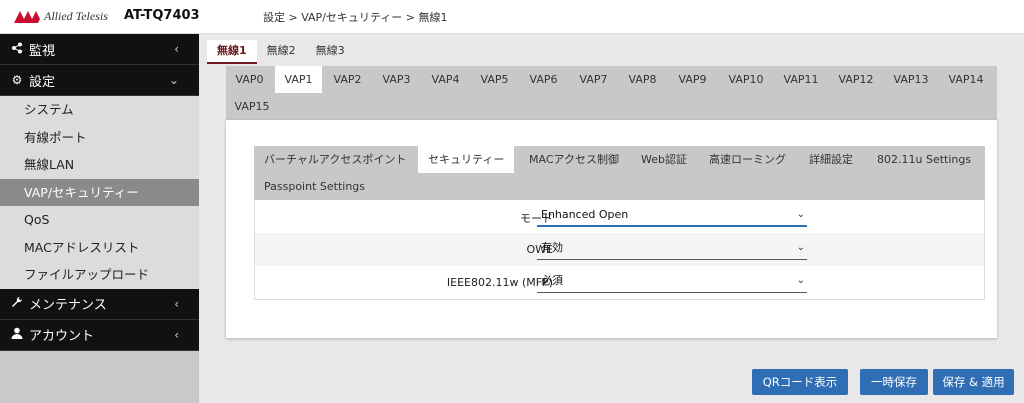  Describe the element at coordinates (17, 80) in the screenshot. I see `gear-icon: ⚙` at that location.